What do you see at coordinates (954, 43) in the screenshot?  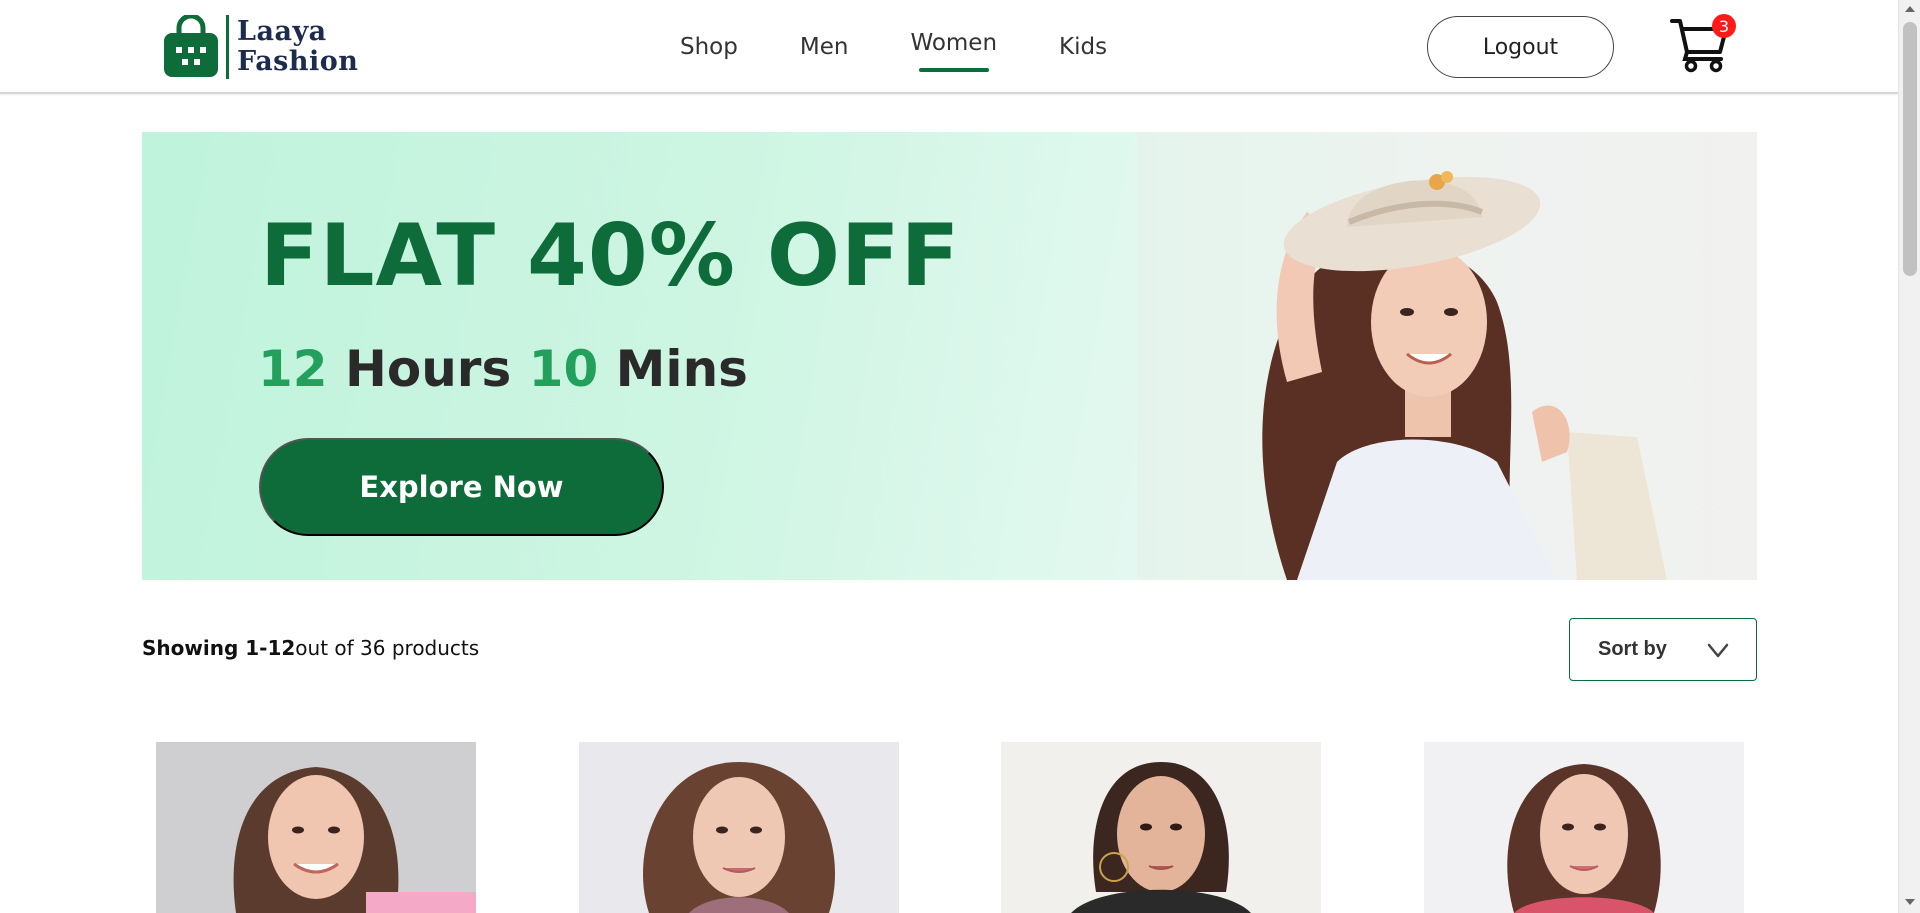 I see `nav-item-women-label: Women` at bounding box center [954, 43].